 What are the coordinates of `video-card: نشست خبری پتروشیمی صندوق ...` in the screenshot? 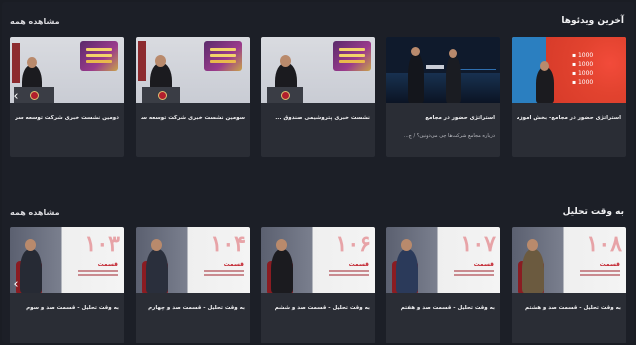 It's located at (318, 97).